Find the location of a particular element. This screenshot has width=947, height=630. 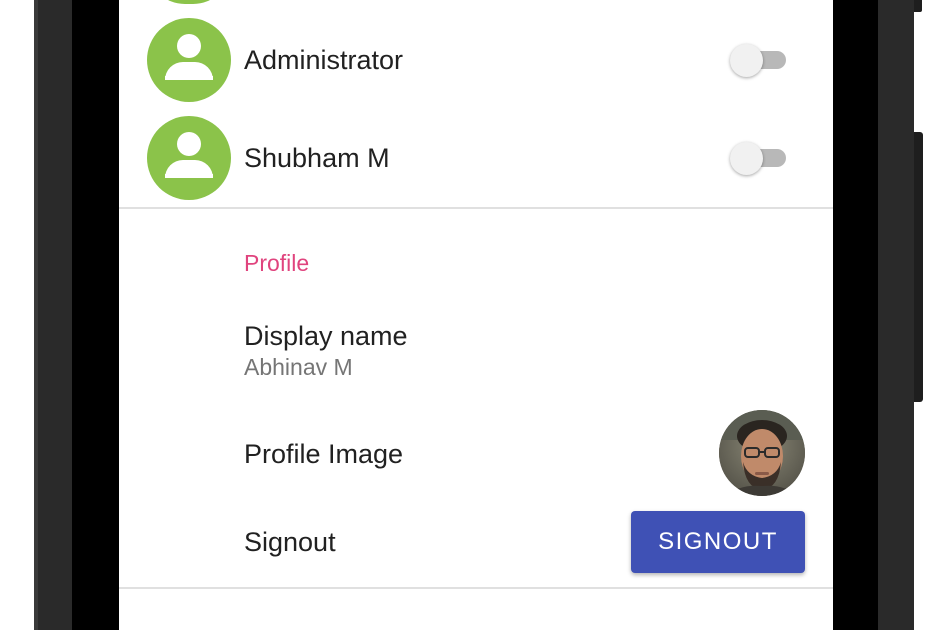

signout-button: SIGNOUT is located at coordinates (718, 542).